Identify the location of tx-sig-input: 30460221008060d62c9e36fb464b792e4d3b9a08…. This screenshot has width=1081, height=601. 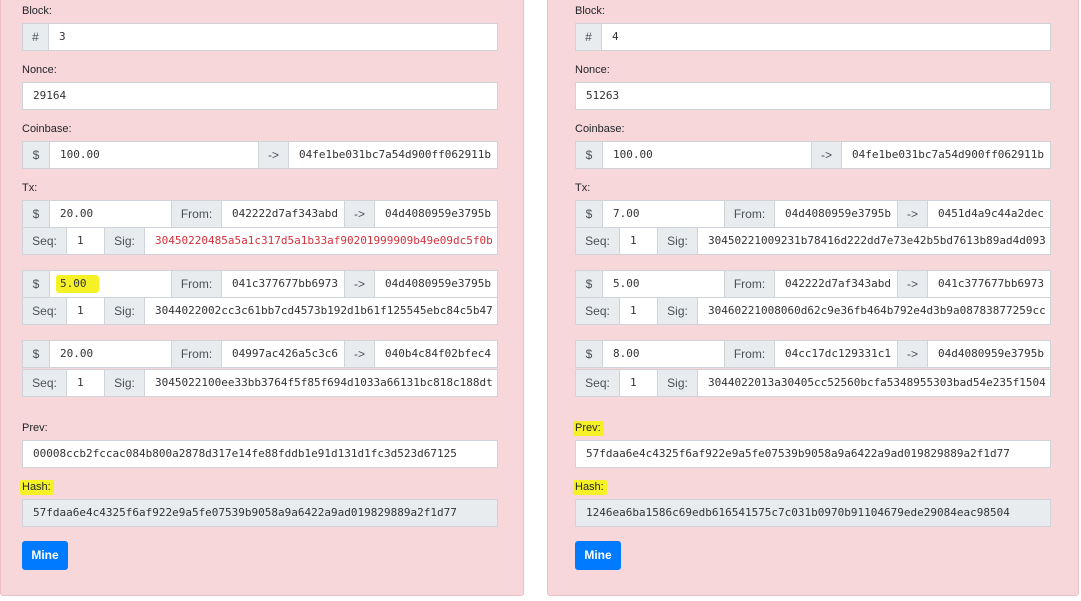
(874, 311).